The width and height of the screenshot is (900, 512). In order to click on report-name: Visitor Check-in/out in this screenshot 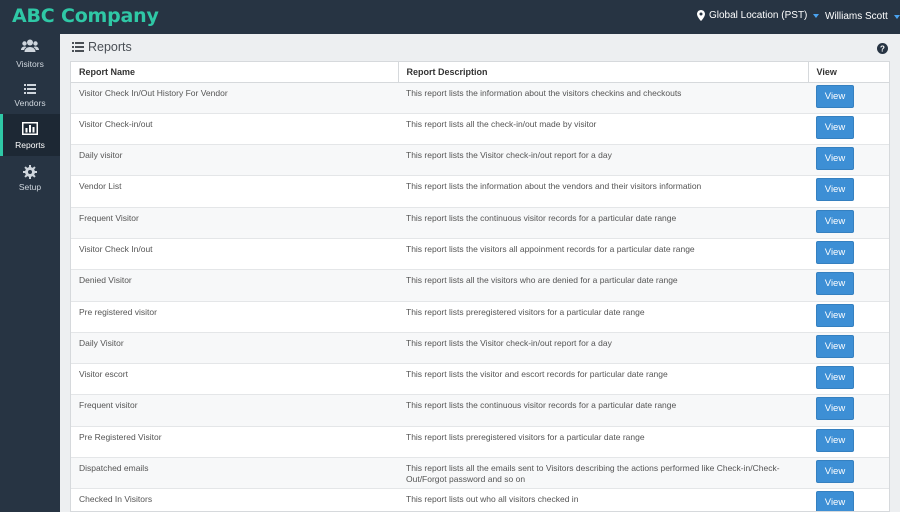, I will do `click(234, 129)`.